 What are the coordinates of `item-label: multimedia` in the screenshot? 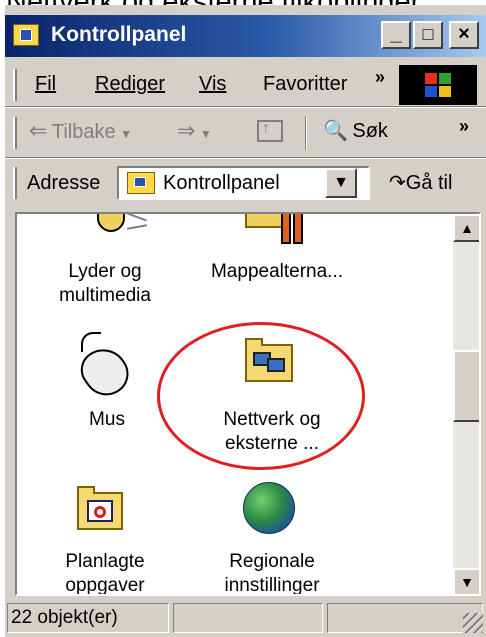 It's located at (105, 295).